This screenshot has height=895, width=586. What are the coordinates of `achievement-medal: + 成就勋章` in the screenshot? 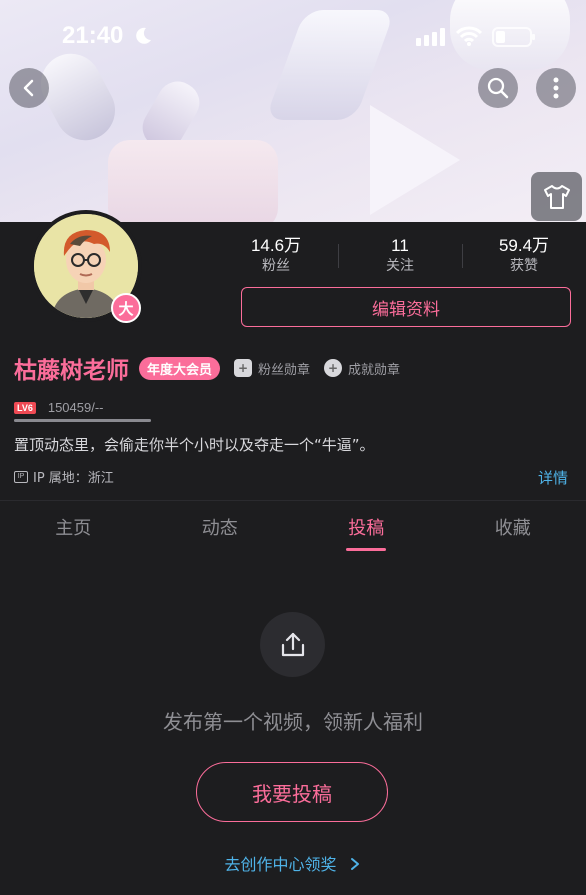 It's located at (362, 368).